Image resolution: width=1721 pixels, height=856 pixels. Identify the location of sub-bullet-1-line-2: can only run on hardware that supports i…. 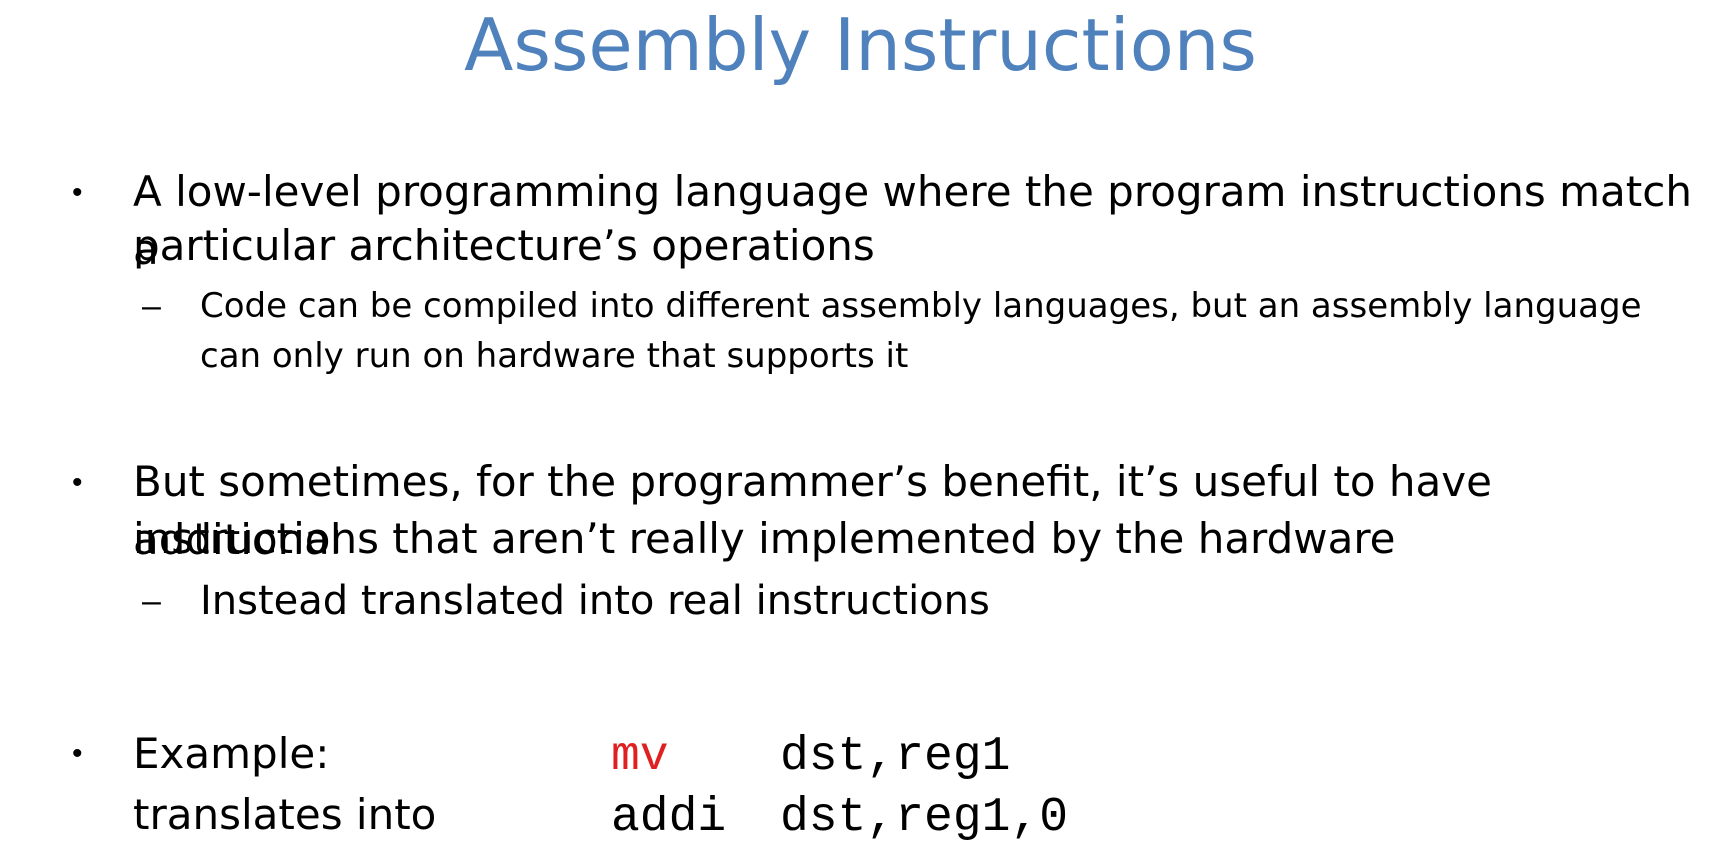
(554, 356).